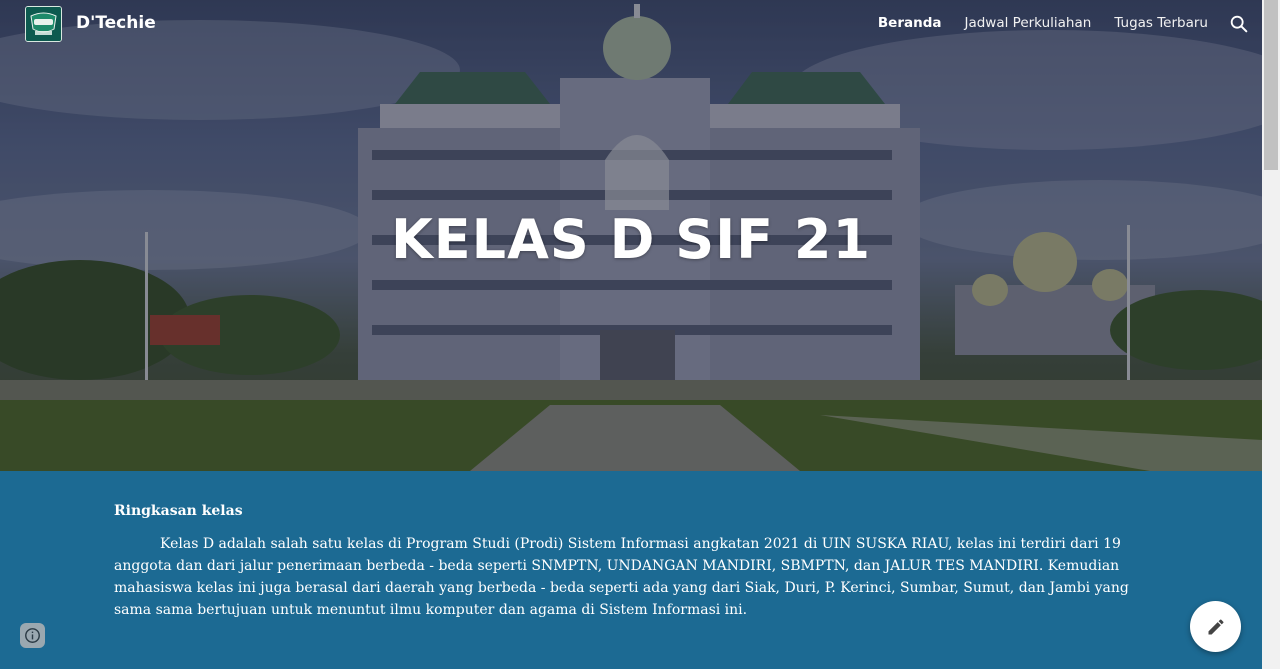  I want to click on nav-menu: Beranda Jadwal Perkuliahan Tugas Terbaru, so click(1043, 23).